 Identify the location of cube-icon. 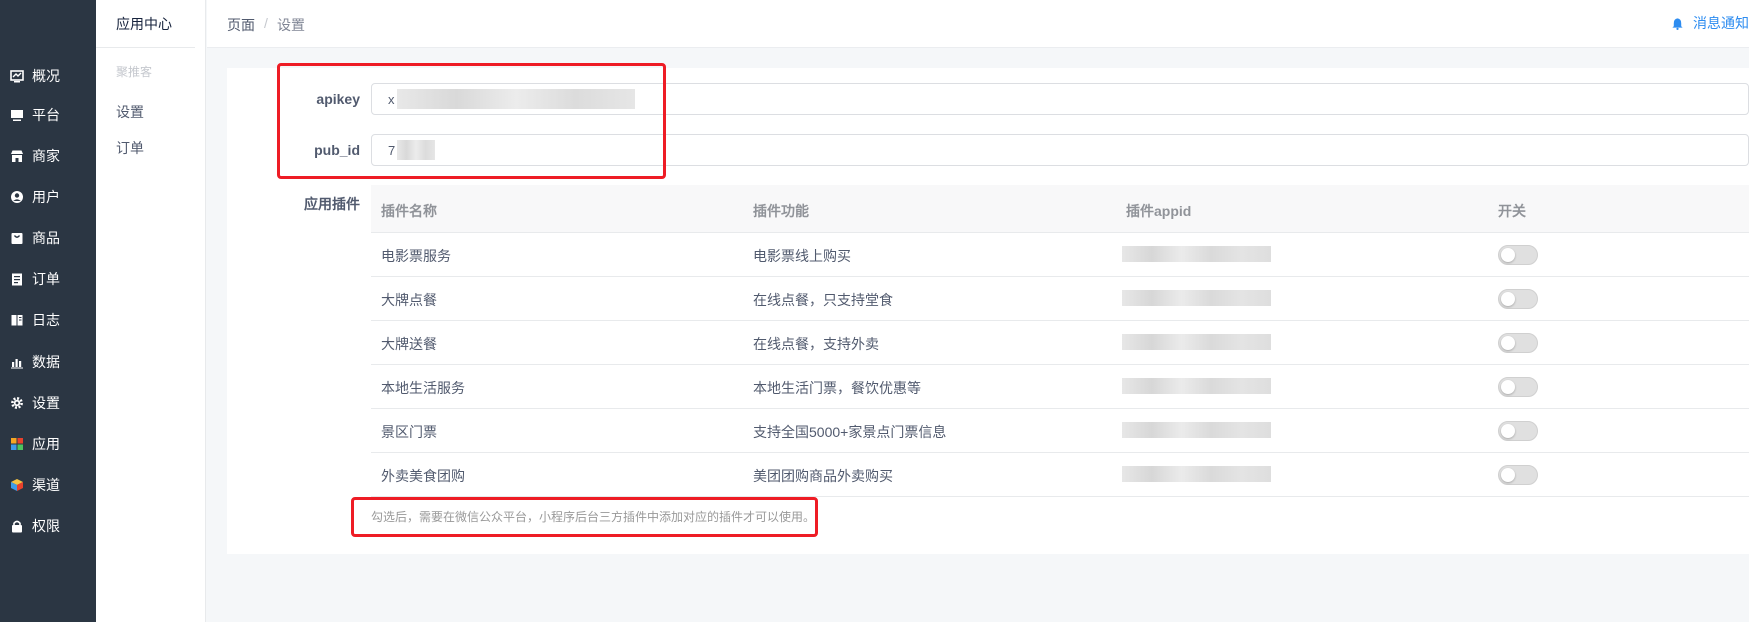
(17, 485).